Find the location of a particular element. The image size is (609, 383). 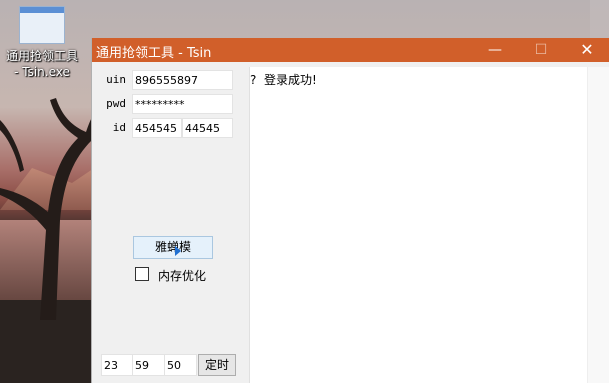

id-field-1: 454545 is located at coordinates (157, 128).